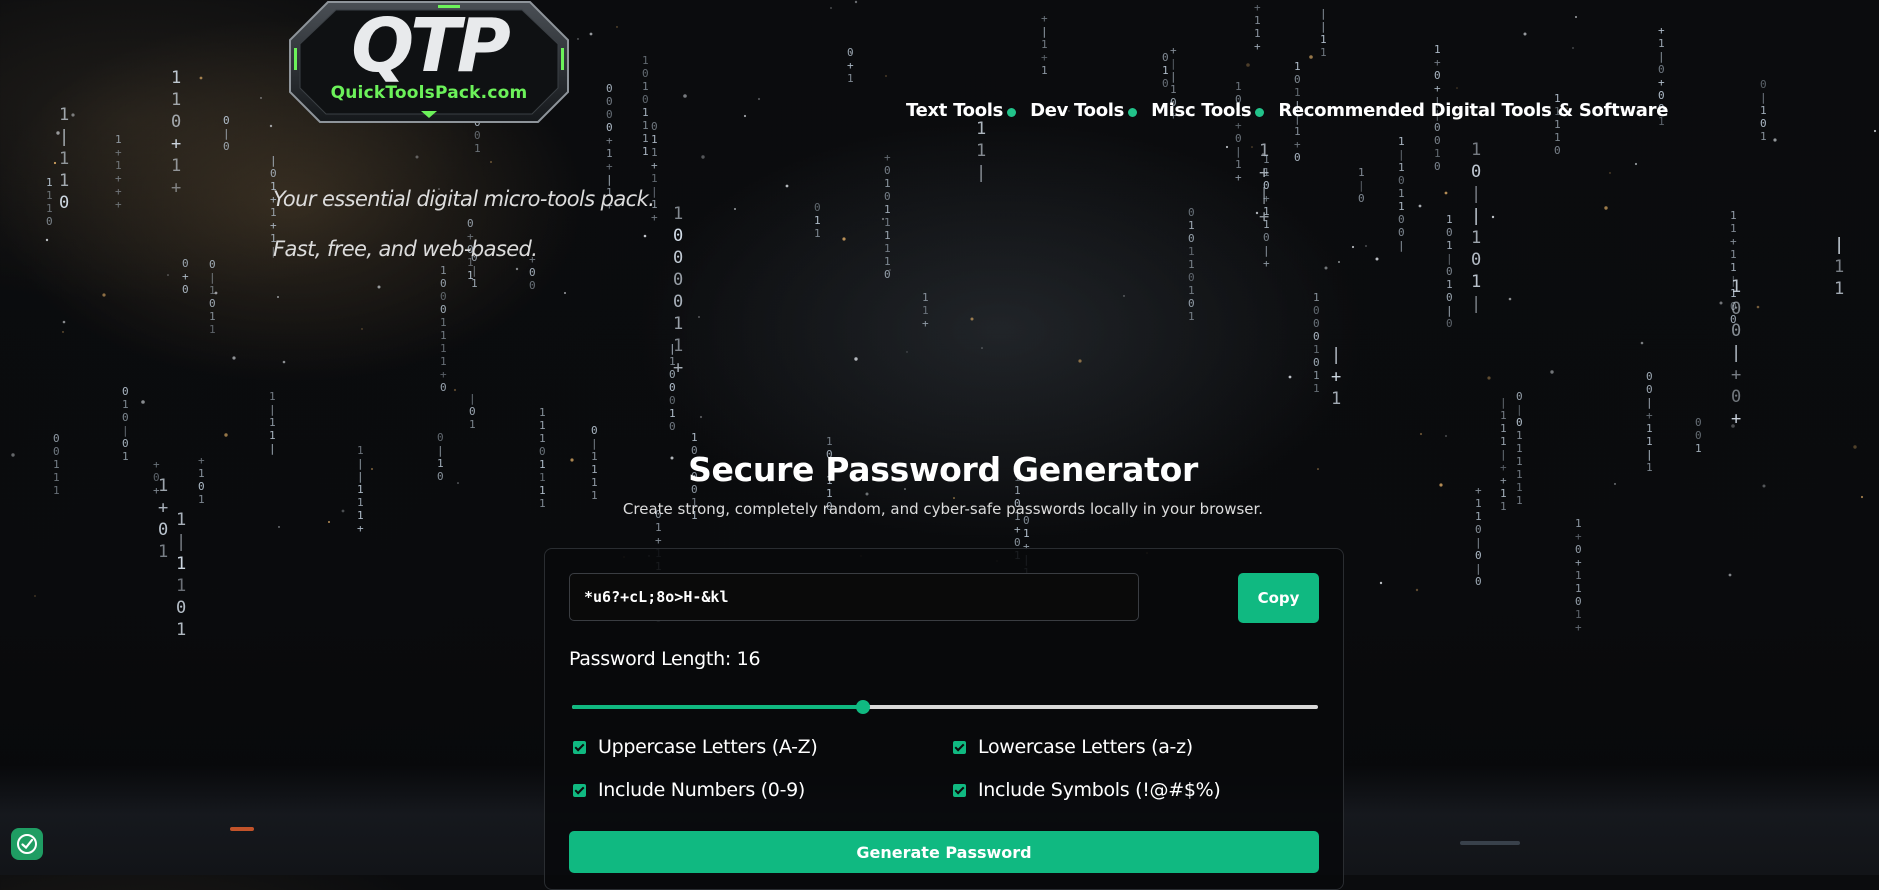 The width and height of the screenshot is (1879, 890). I want to click on generate-password-button: Generate Password, so click(944, 852).